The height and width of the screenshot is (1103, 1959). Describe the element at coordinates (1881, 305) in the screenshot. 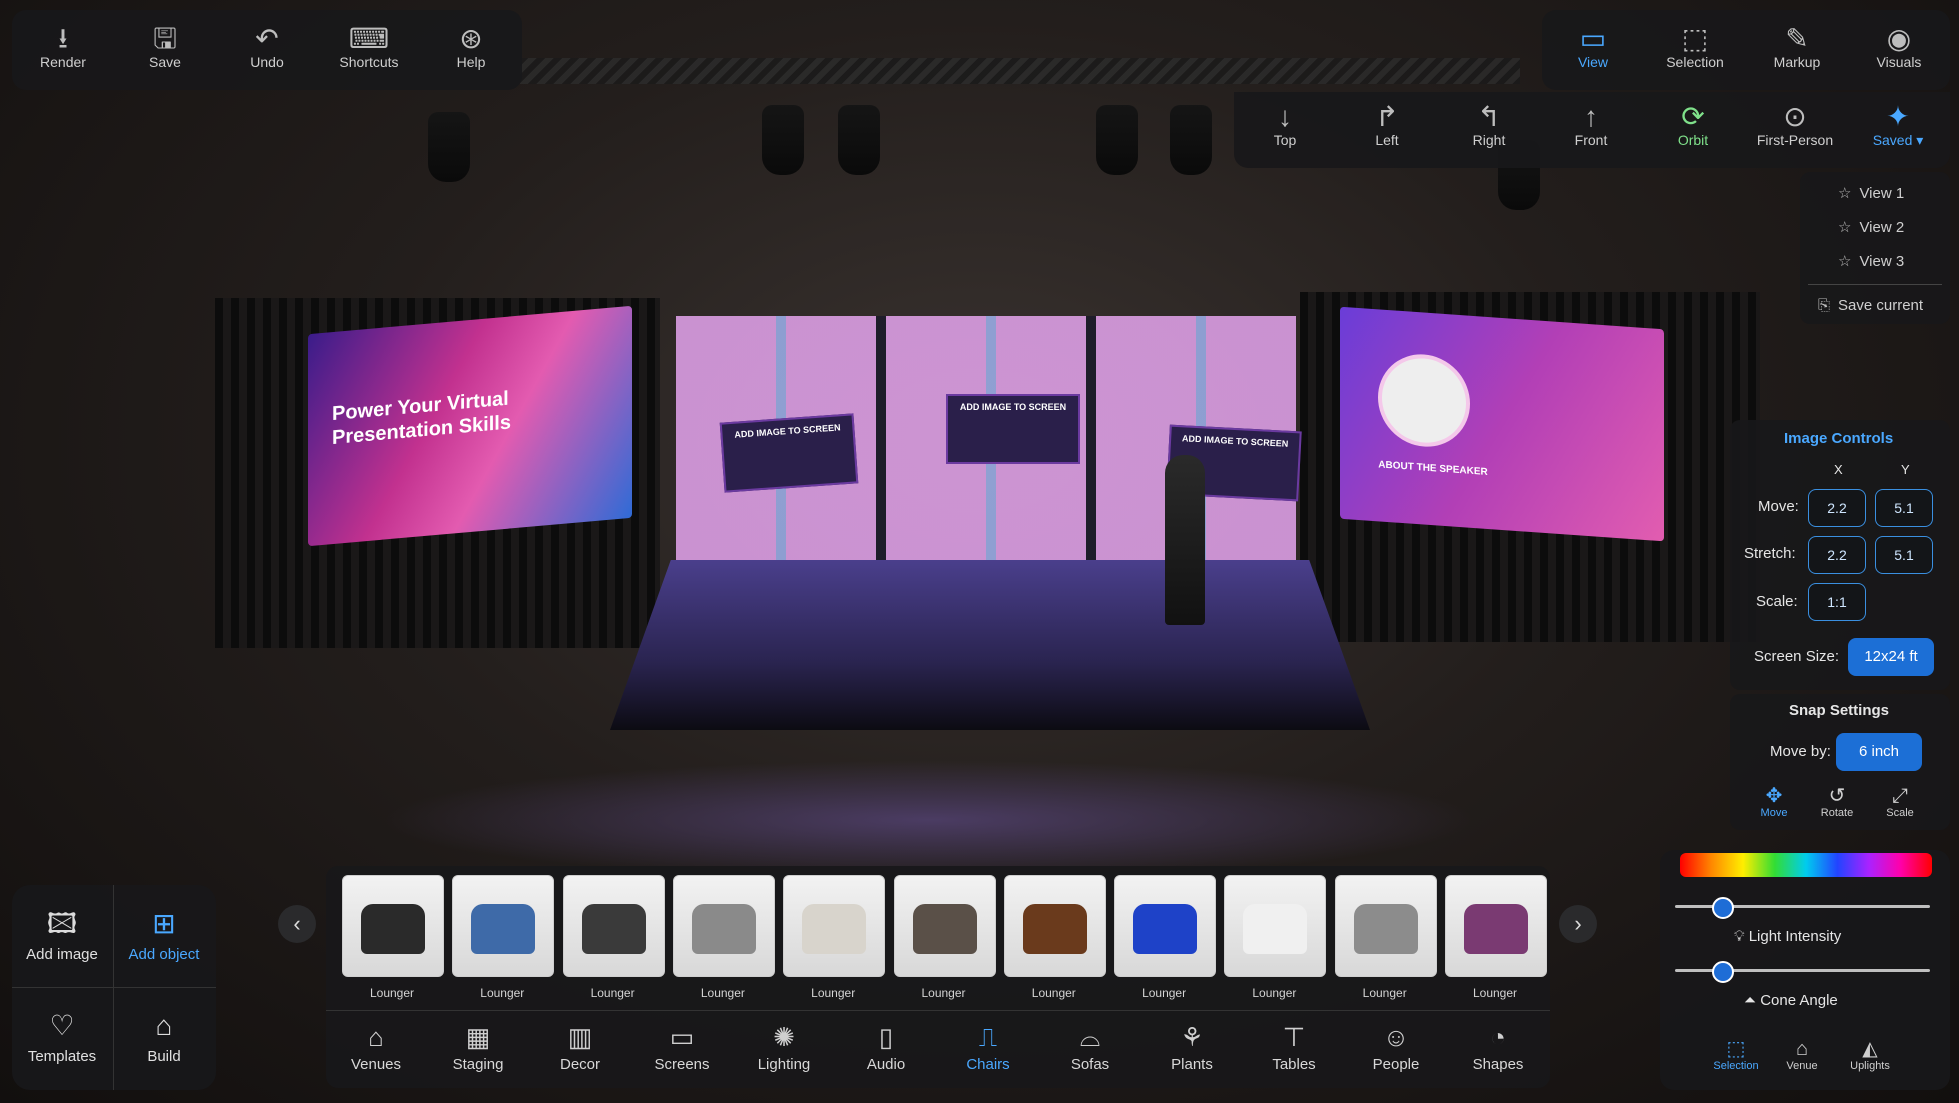

I see `save-current-label: Save current` at that location.